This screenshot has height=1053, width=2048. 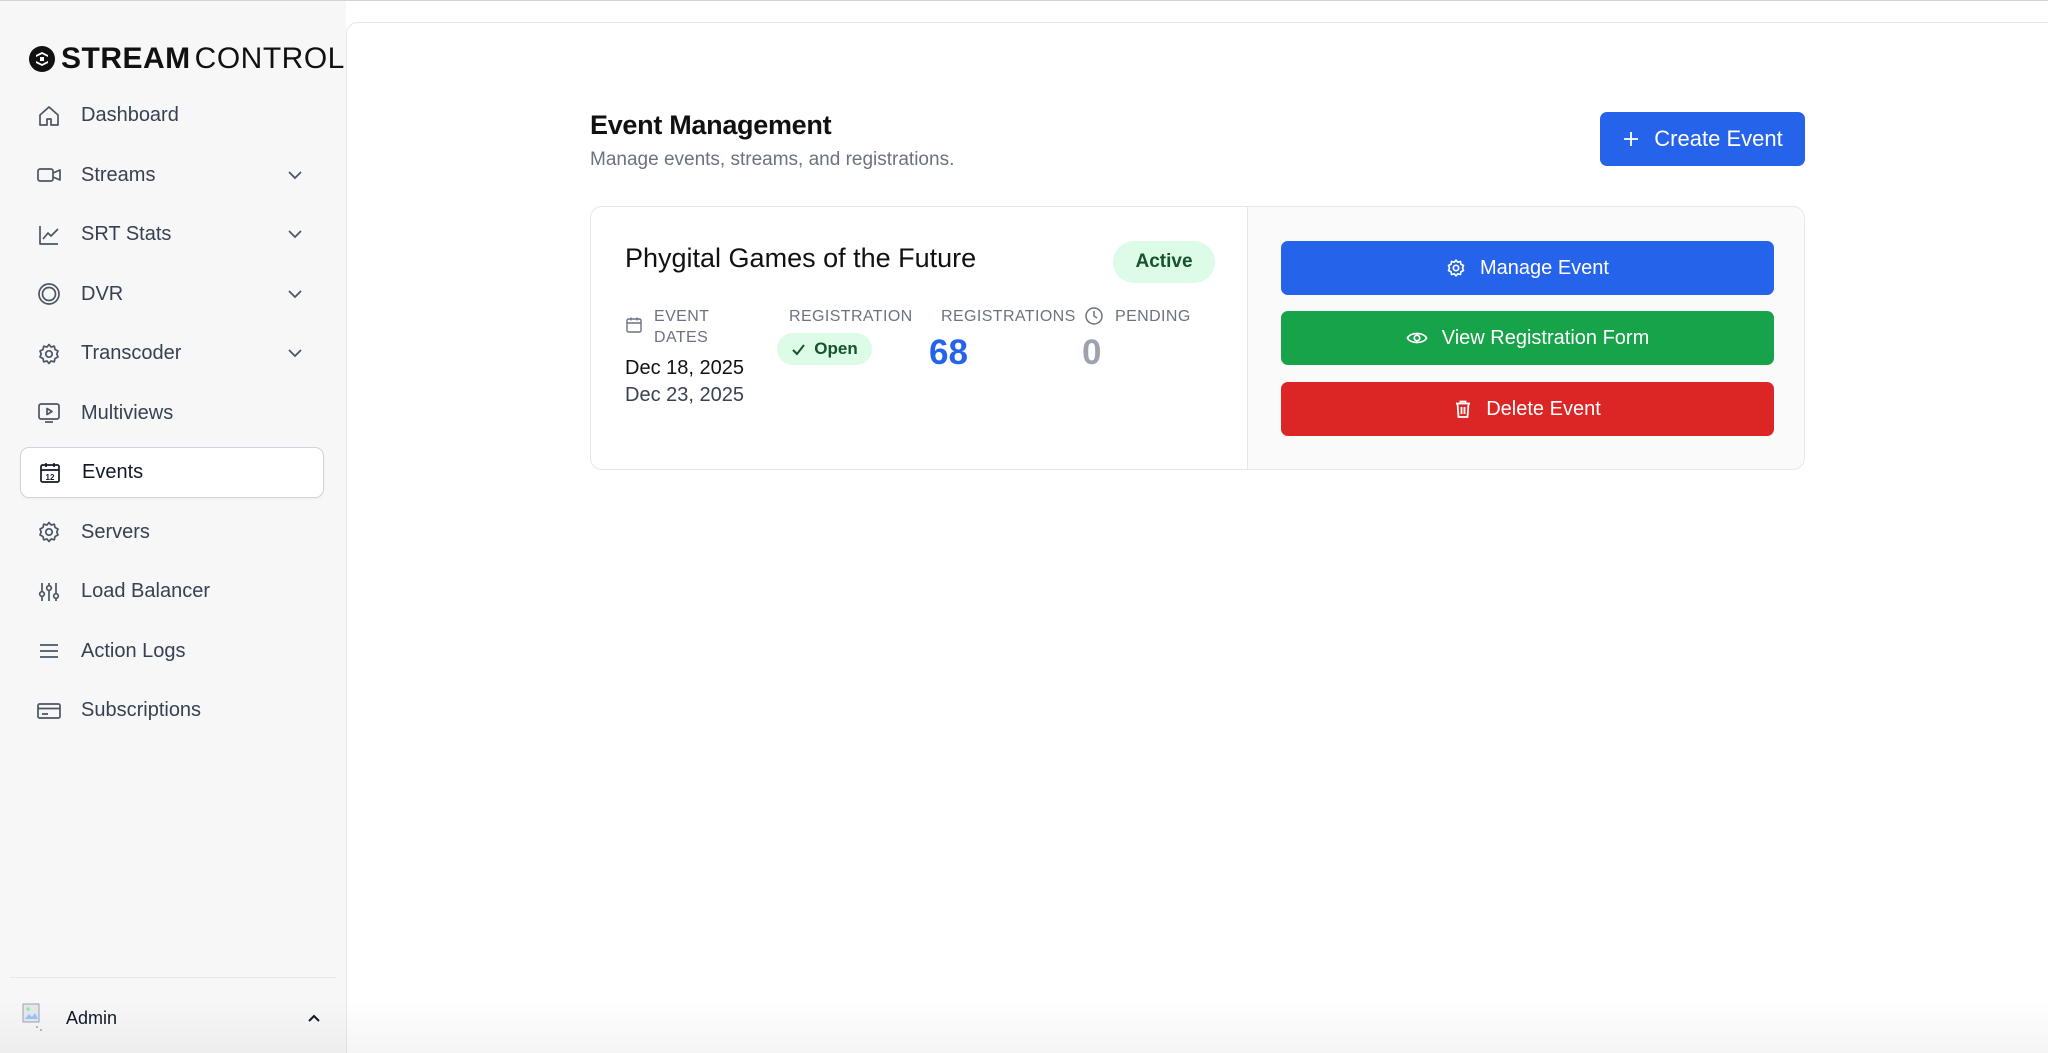 I want to click on user-menu: Admin, so click(x=172, y=1018).